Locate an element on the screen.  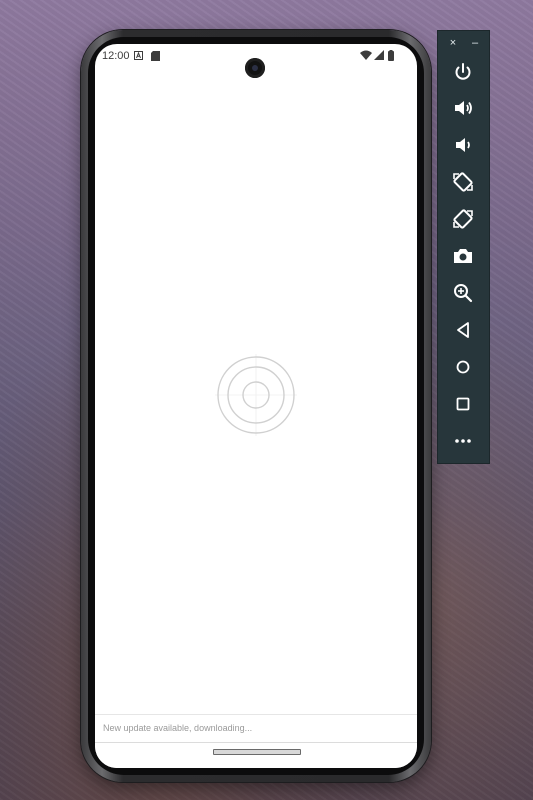
home-icon is located at coordinates (463, 367).